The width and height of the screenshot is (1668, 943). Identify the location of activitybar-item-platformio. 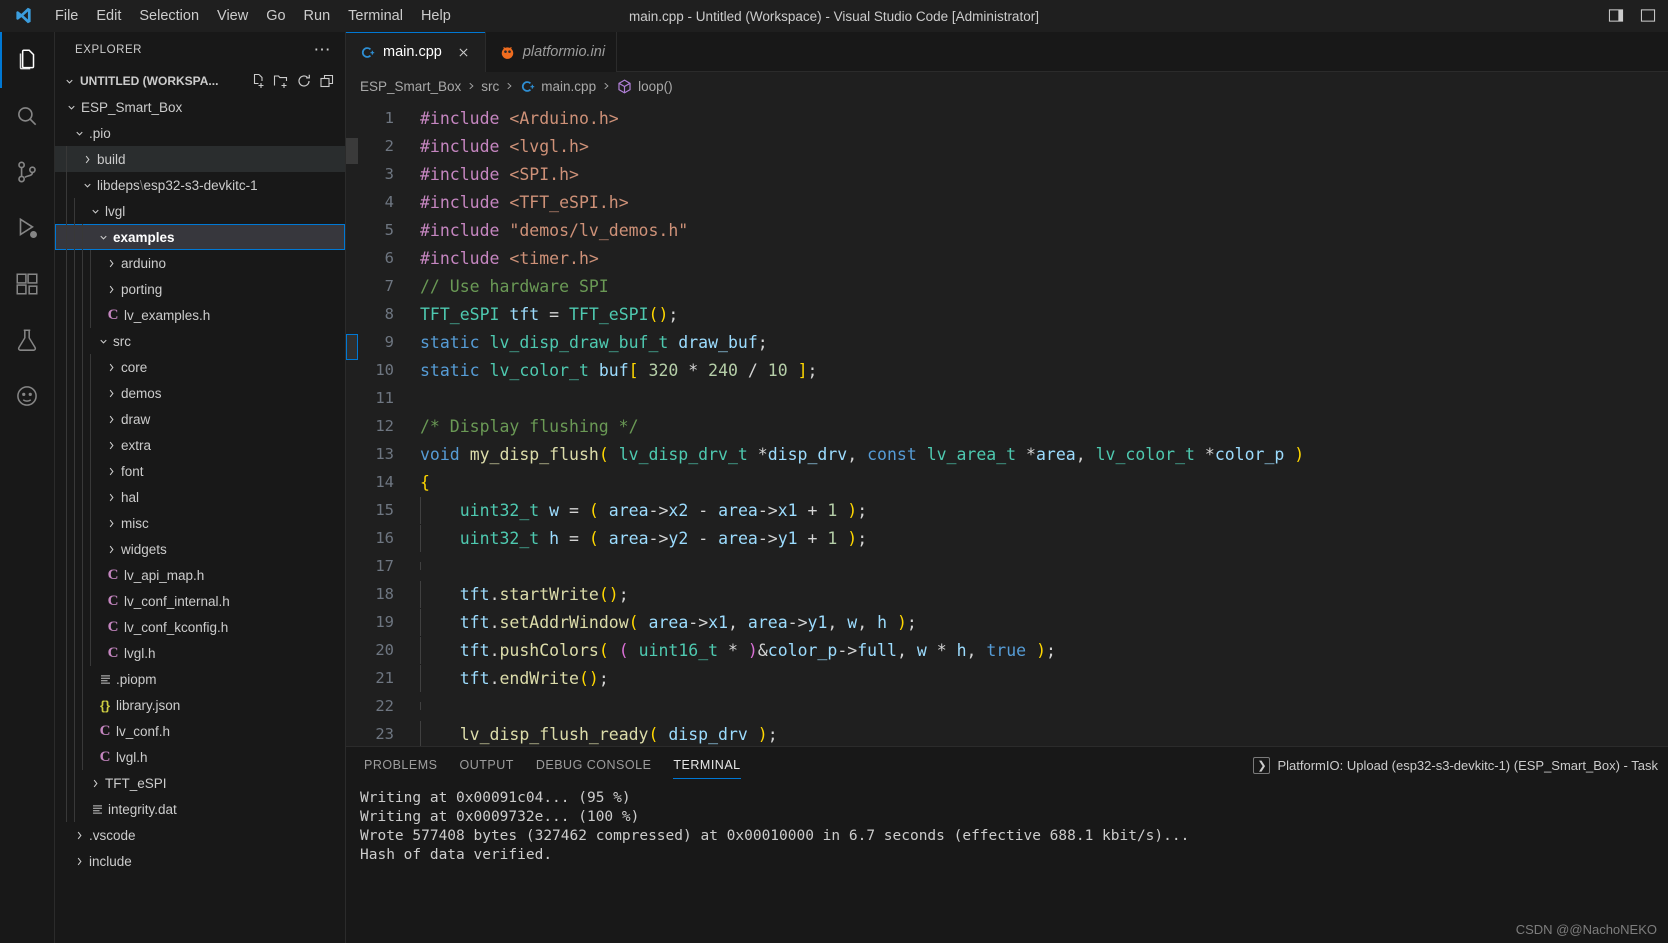
(27, 396).